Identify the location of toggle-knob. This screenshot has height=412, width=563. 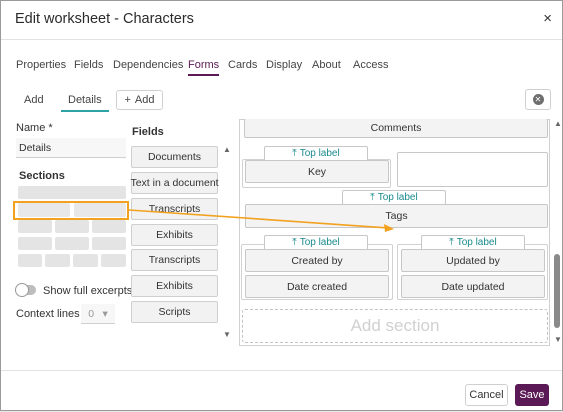
(22, 290).